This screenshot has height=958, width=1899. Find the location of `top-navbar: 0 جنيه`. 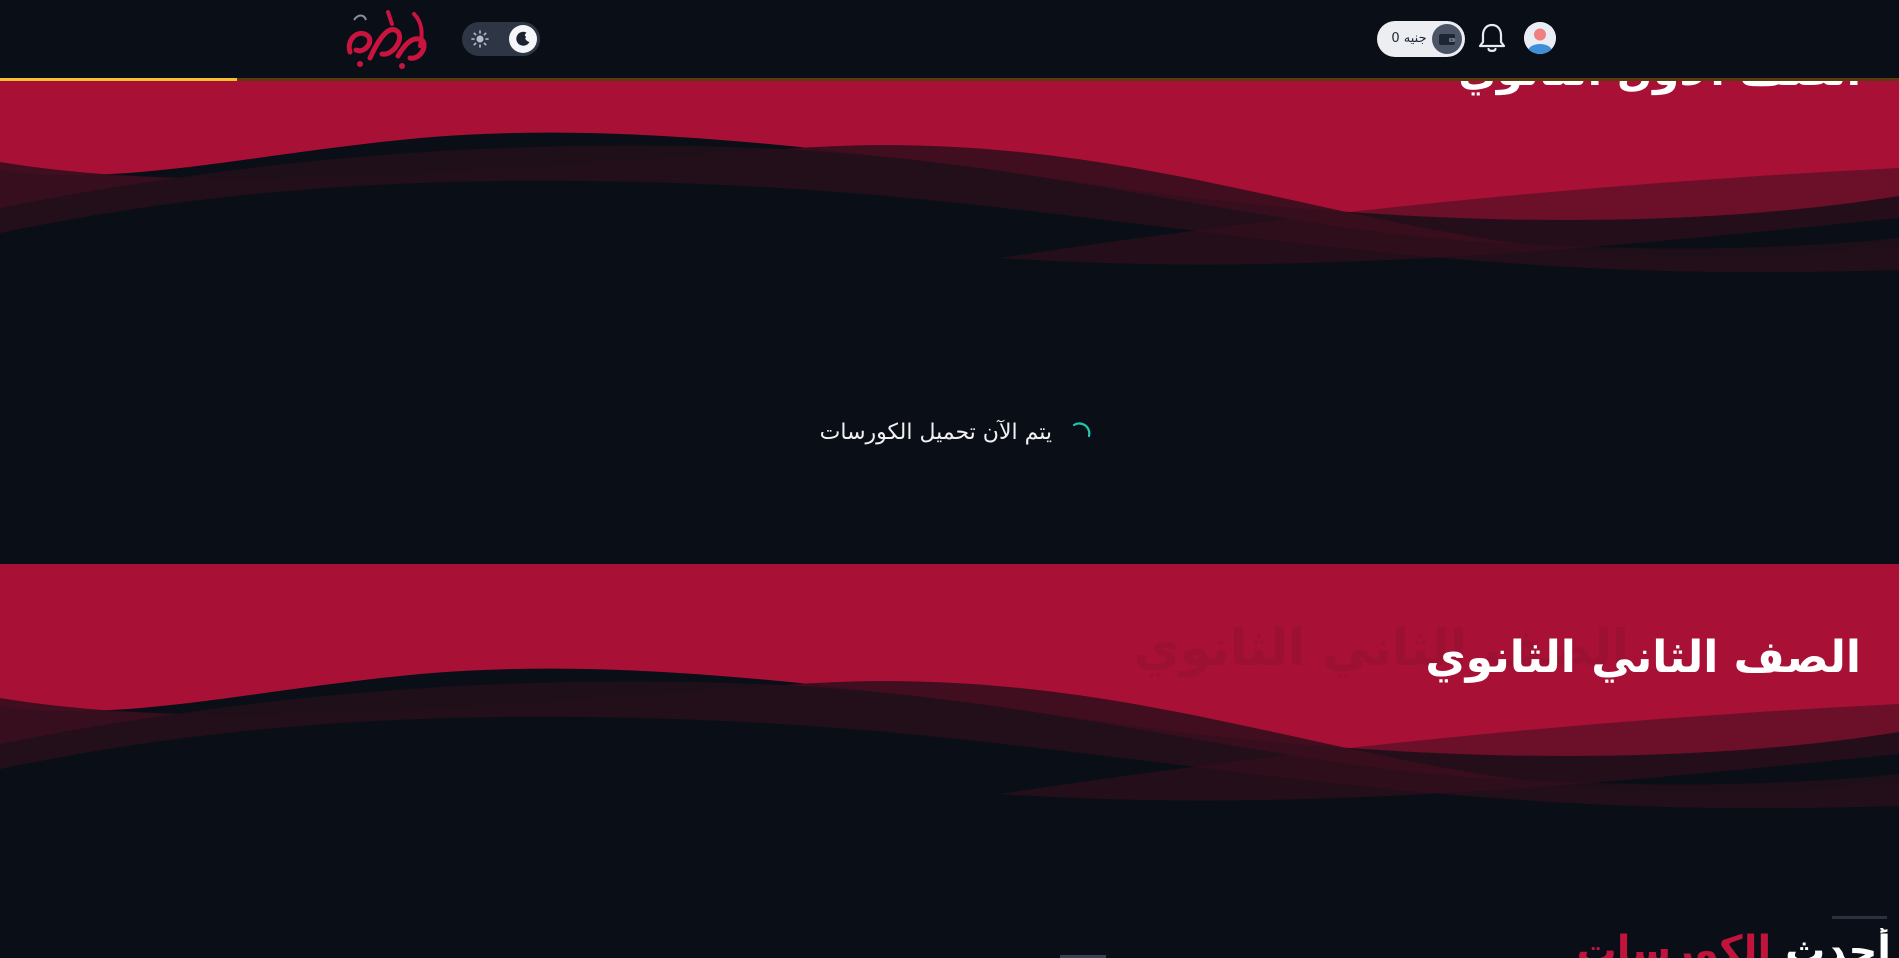

top-navbar: 0 جنيه is located at coordinates (949, 39).